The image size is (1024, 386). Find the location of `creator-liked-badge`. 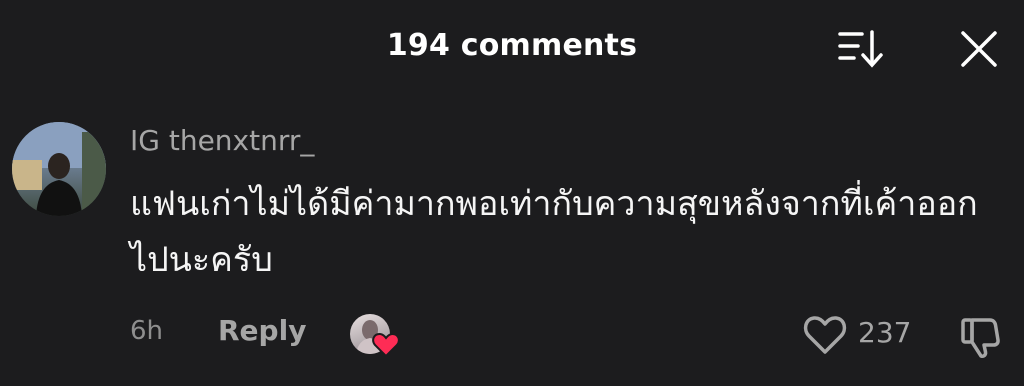

creator-liked-badge is located at coordinates (375, 337).